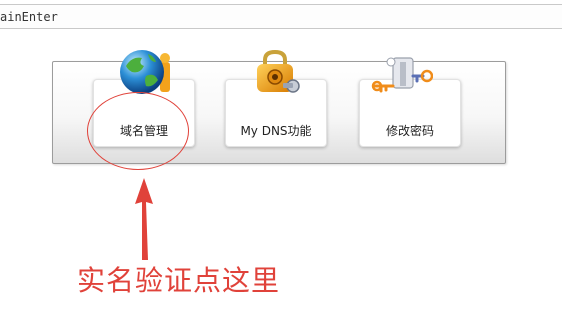 The image size is (562, 325). What do you see at coordinates (29, 17) in the screenshot?
I see `address-text: ainEnter` at bounding box center [29, 17].